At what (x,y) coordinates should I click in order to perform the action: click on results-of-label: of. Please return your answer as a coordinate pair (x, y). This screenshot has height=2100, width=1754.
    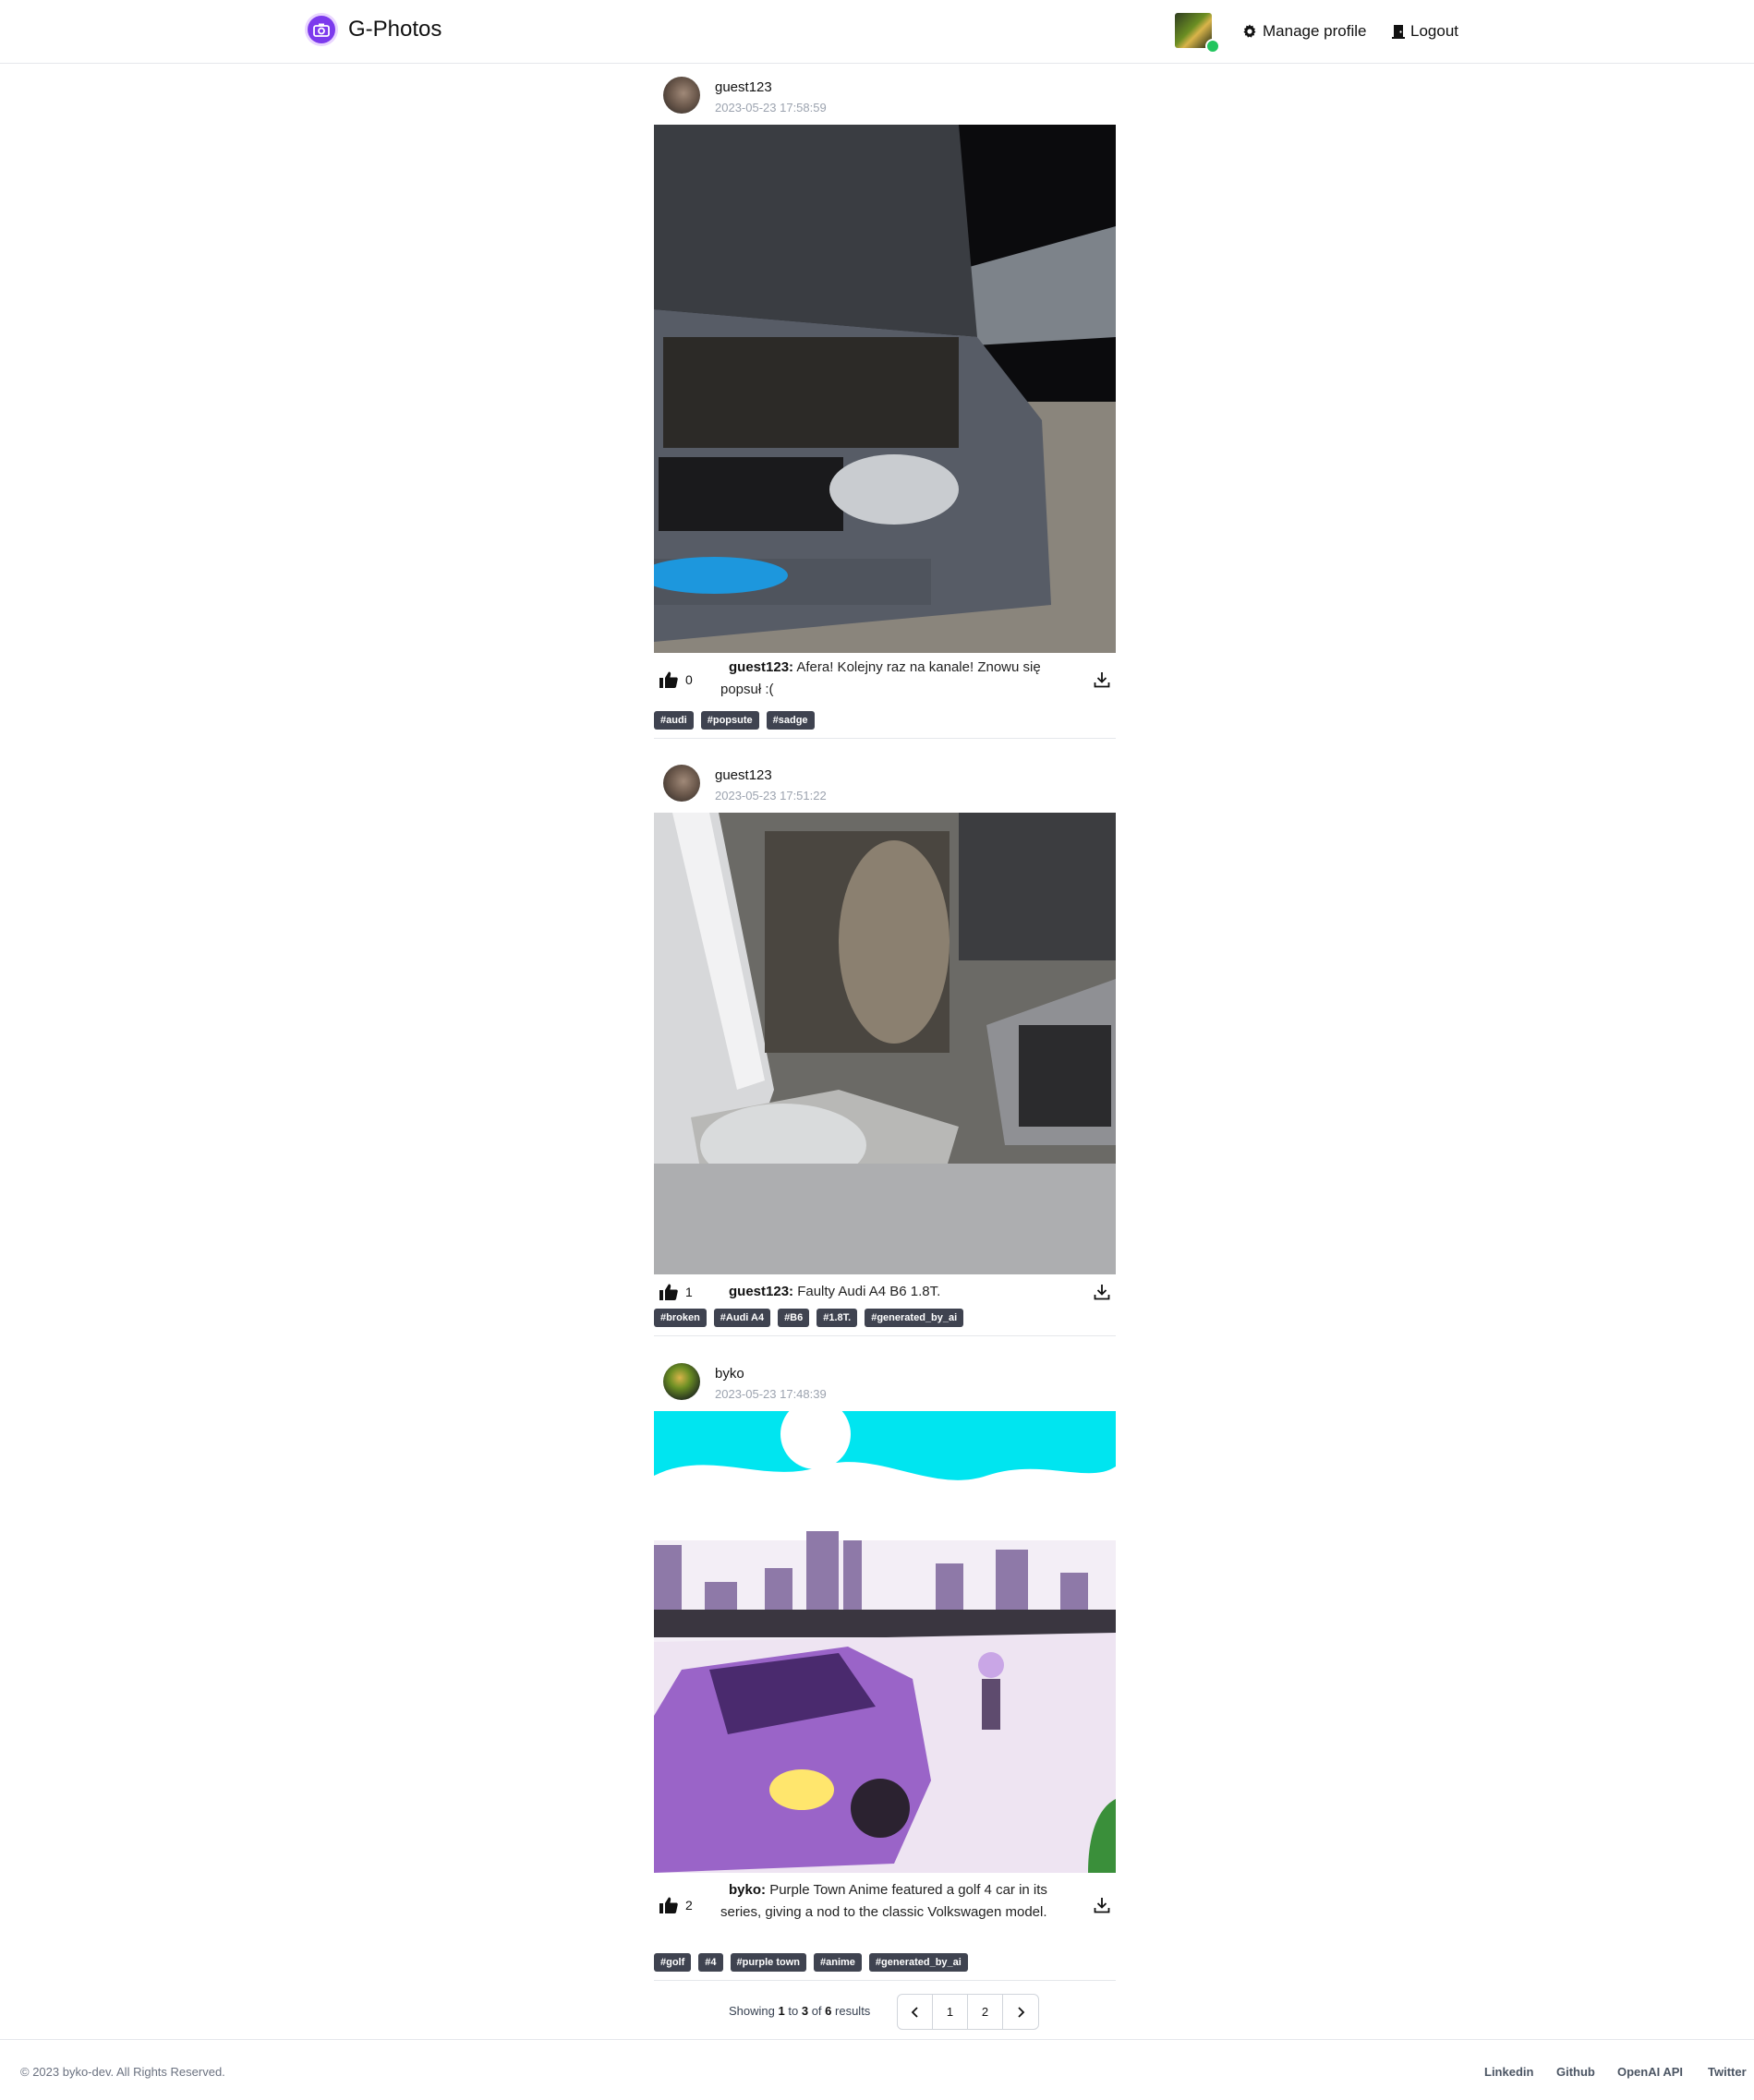
    Looking at the image, I should click on (817, 2011).